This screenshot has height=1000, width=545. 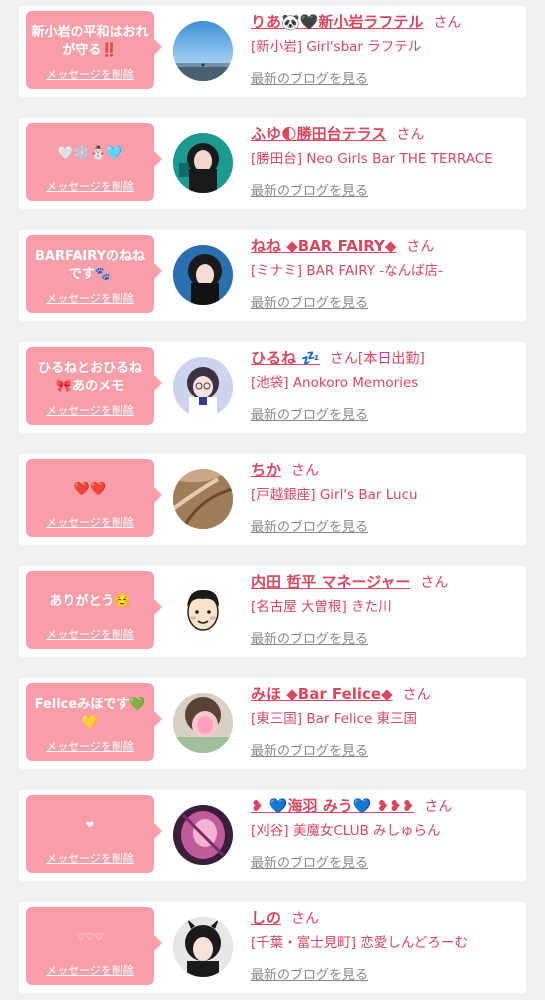 I want to click on name-line: しの さん, so click(x=387, y=918).